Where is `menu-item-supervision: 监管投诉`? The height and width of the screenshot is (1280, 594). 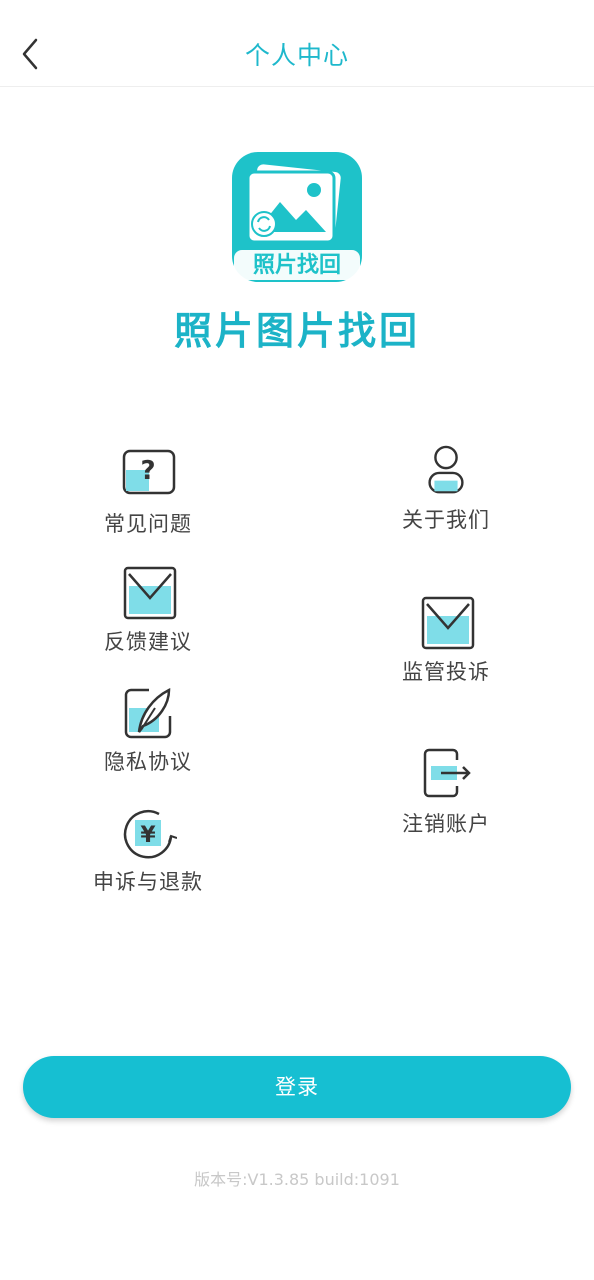 menu-item-supervision: 监管投诉 is located at coordinates (446, 641).